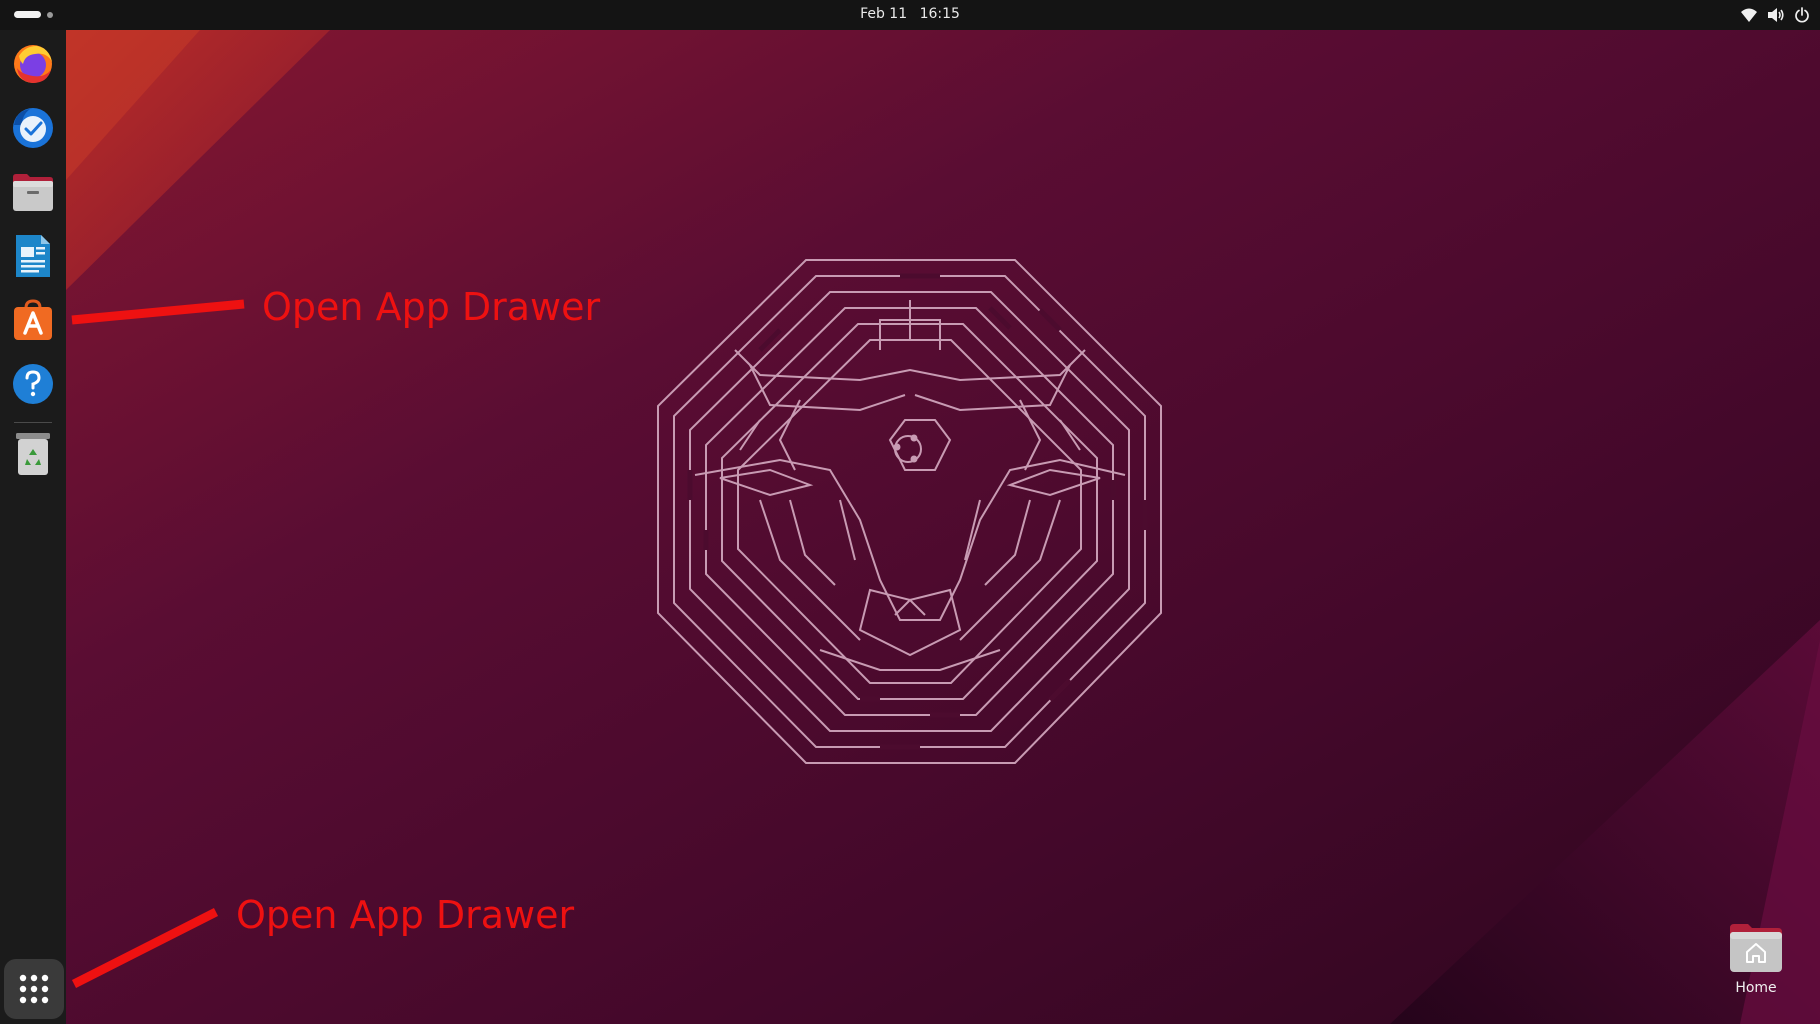 Image resolution: width=1820 pixels, height=1024 pixels. I want to click on clock-time: 16:15, so click(939, 14).